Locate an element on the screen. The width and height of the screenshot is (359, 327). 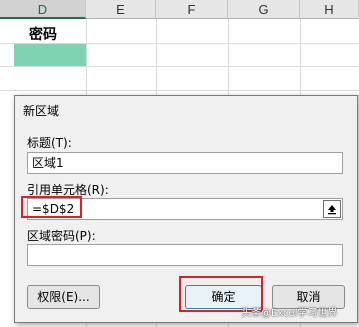
refers-to-input-value: =$D$2 is located at coordinates (53, 209).